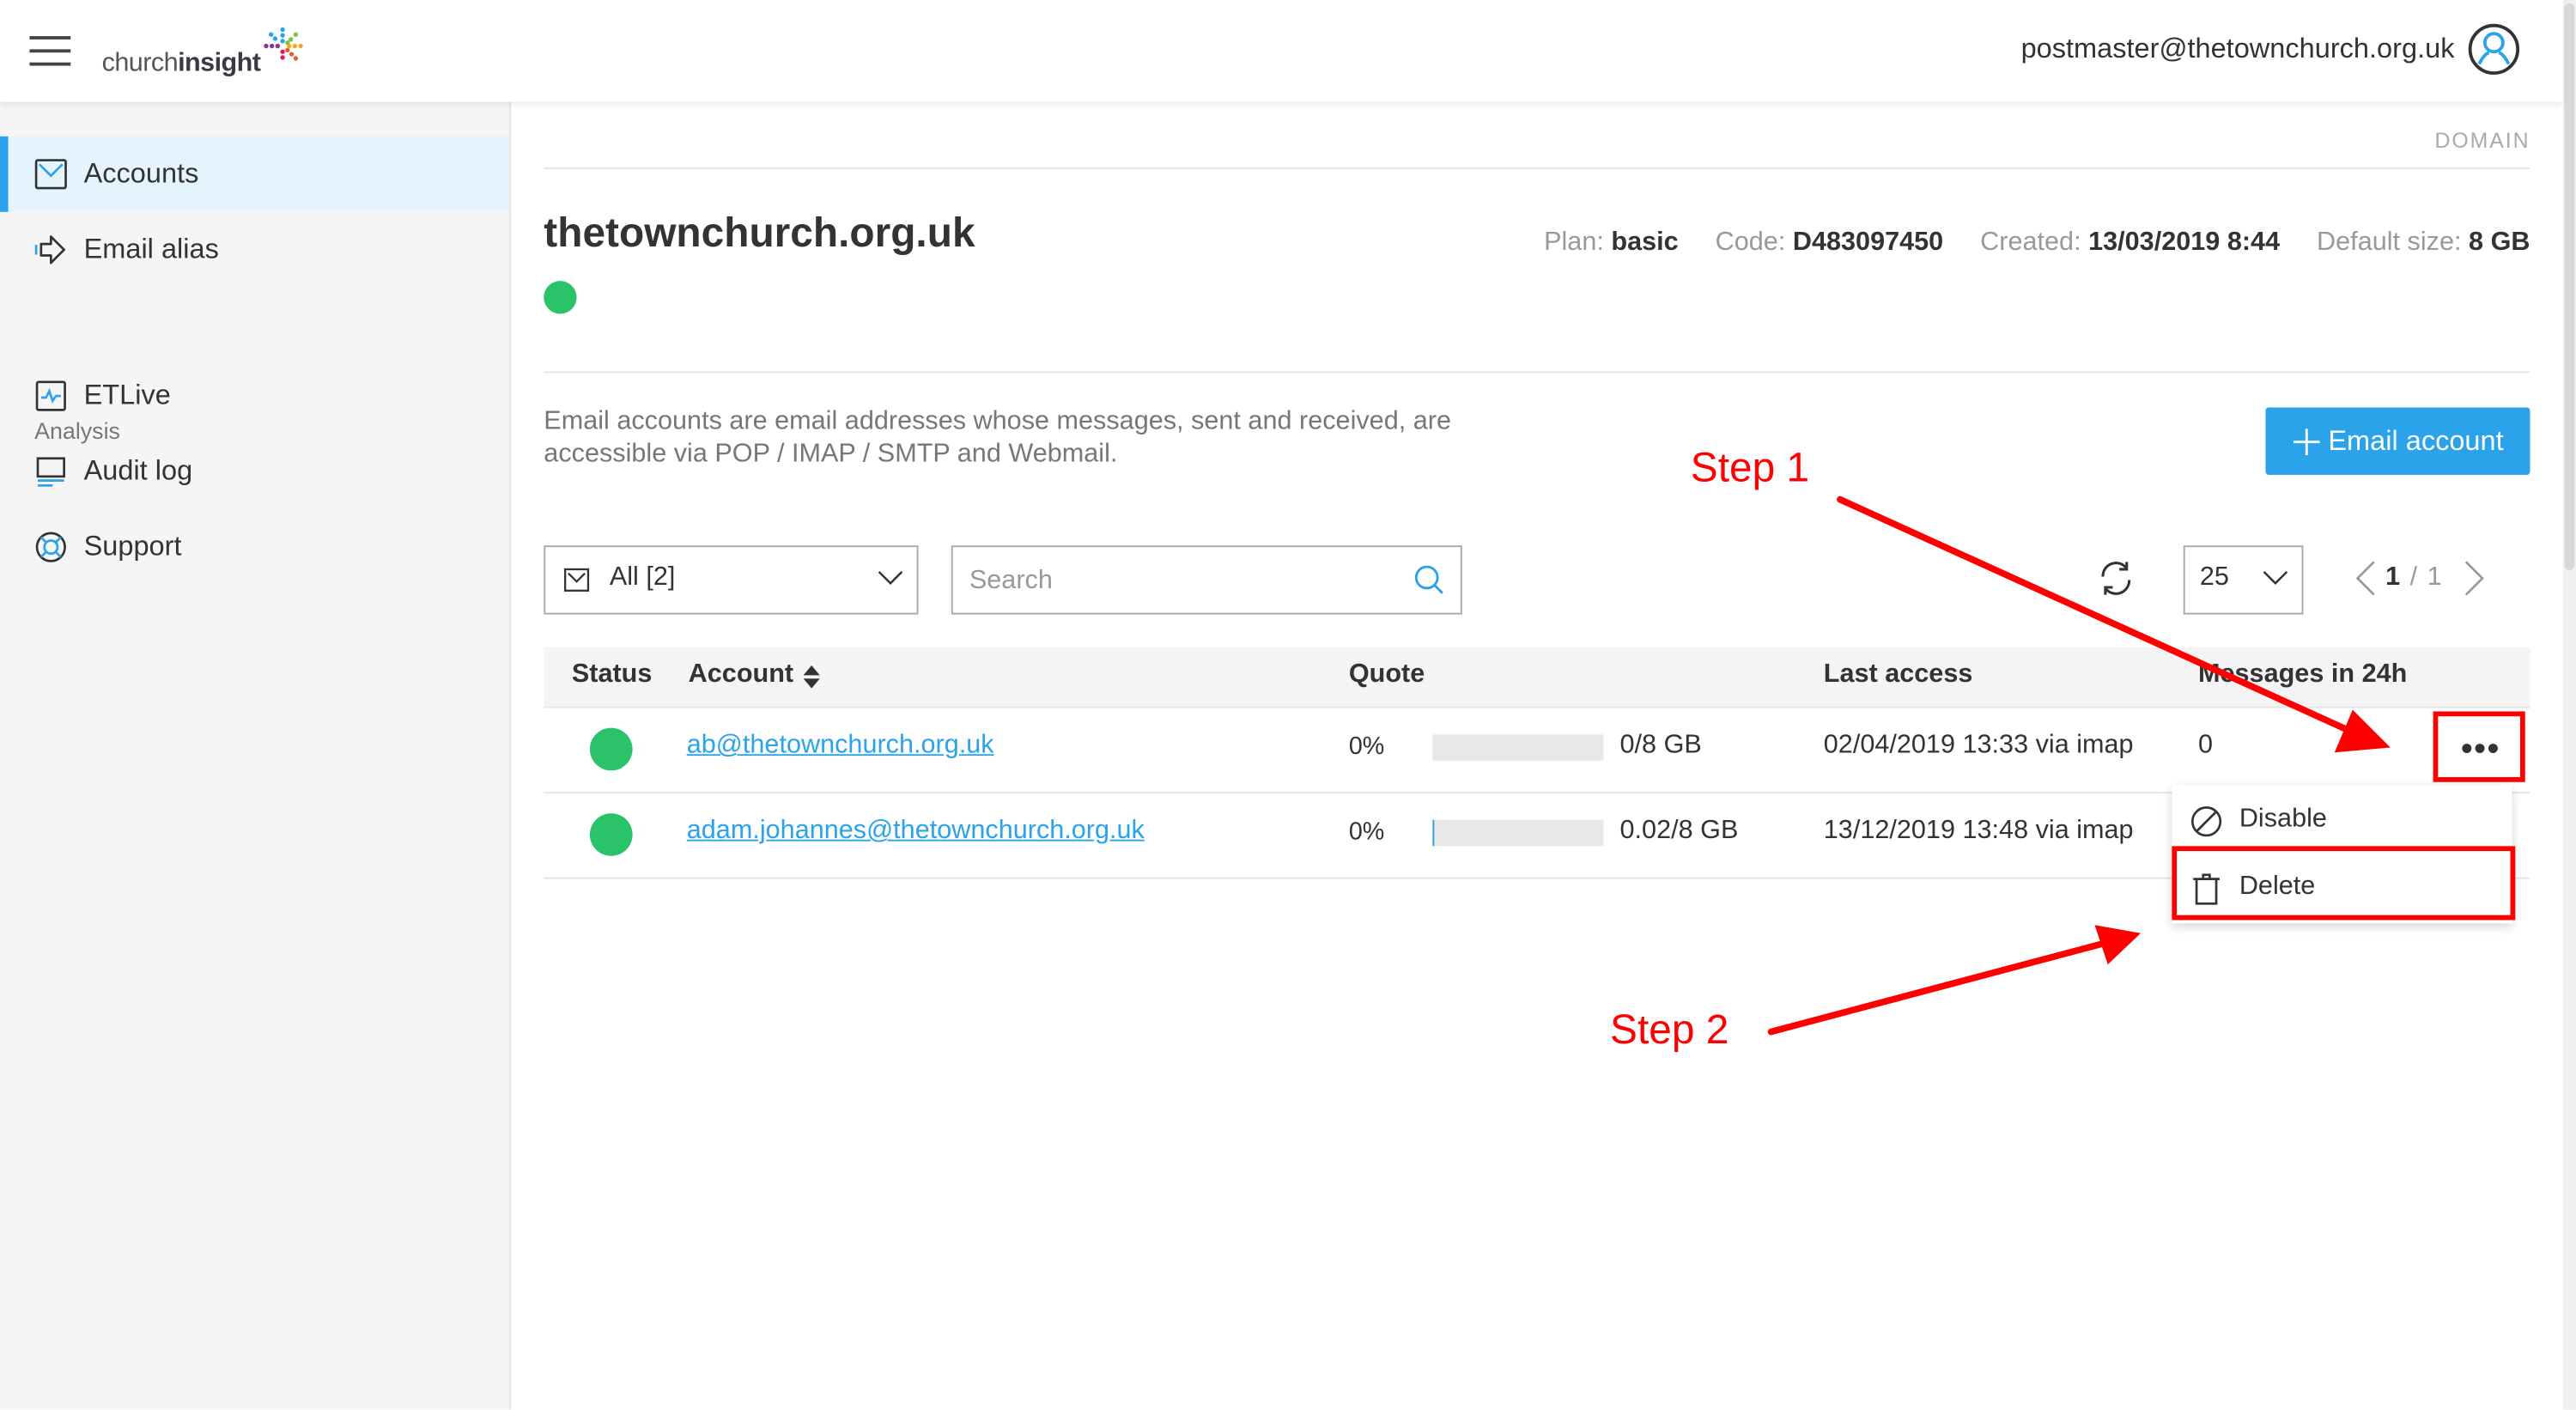  What do you see at coordinates (2214, 578) in the screenshot?
I see `per-page-value: 25` at bounding box center [2214, 578].